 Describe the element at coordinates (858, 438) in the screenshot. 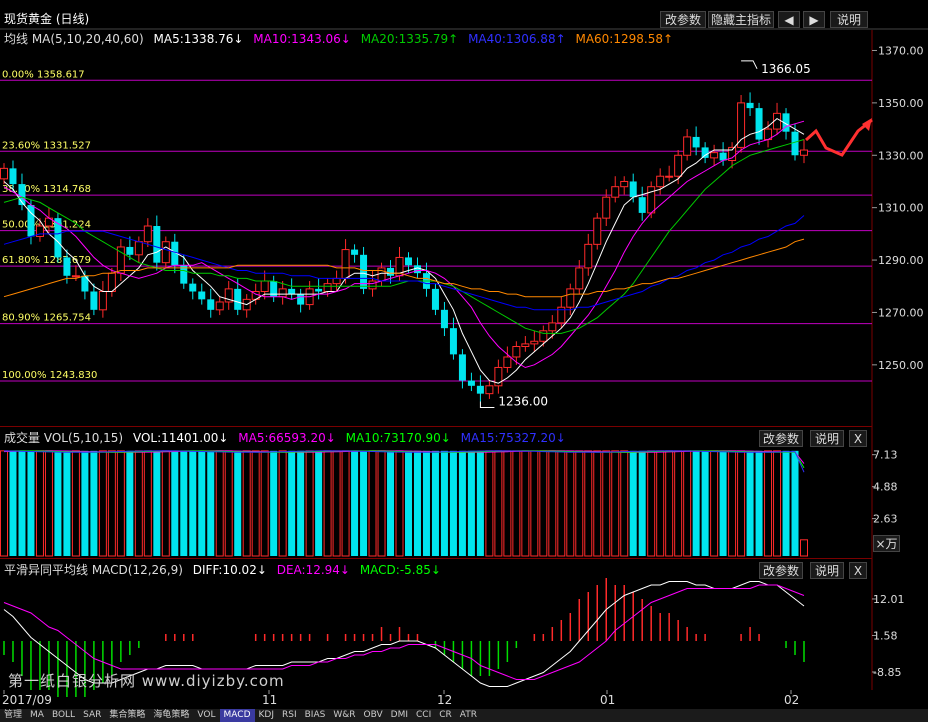

I see `vol-close-icon: X` at that location.